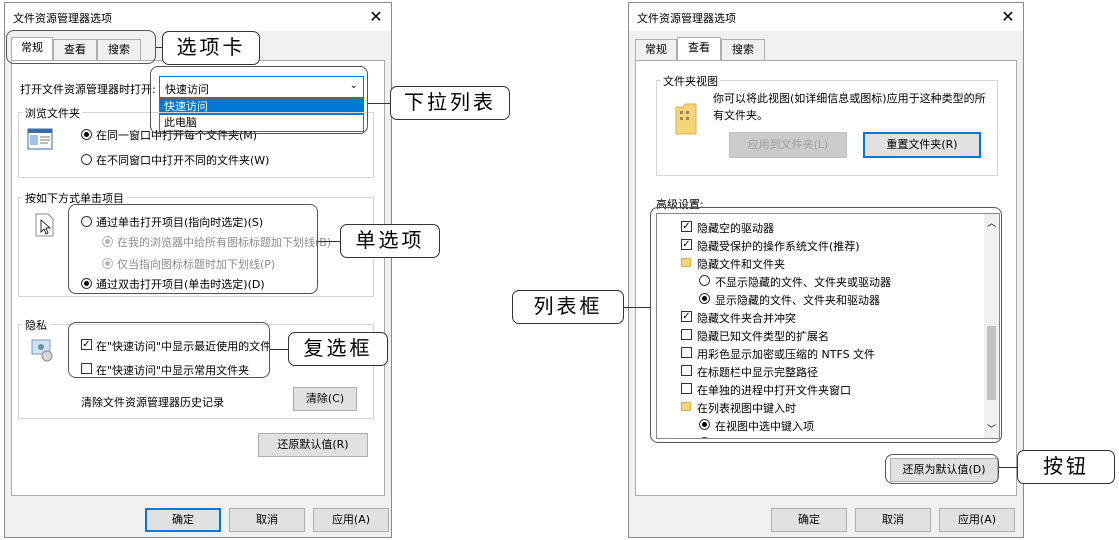 This screenshot has height=540, width=1119. I want to click on reset-folders-button: 重置文件夹(R), so click(922, 145).